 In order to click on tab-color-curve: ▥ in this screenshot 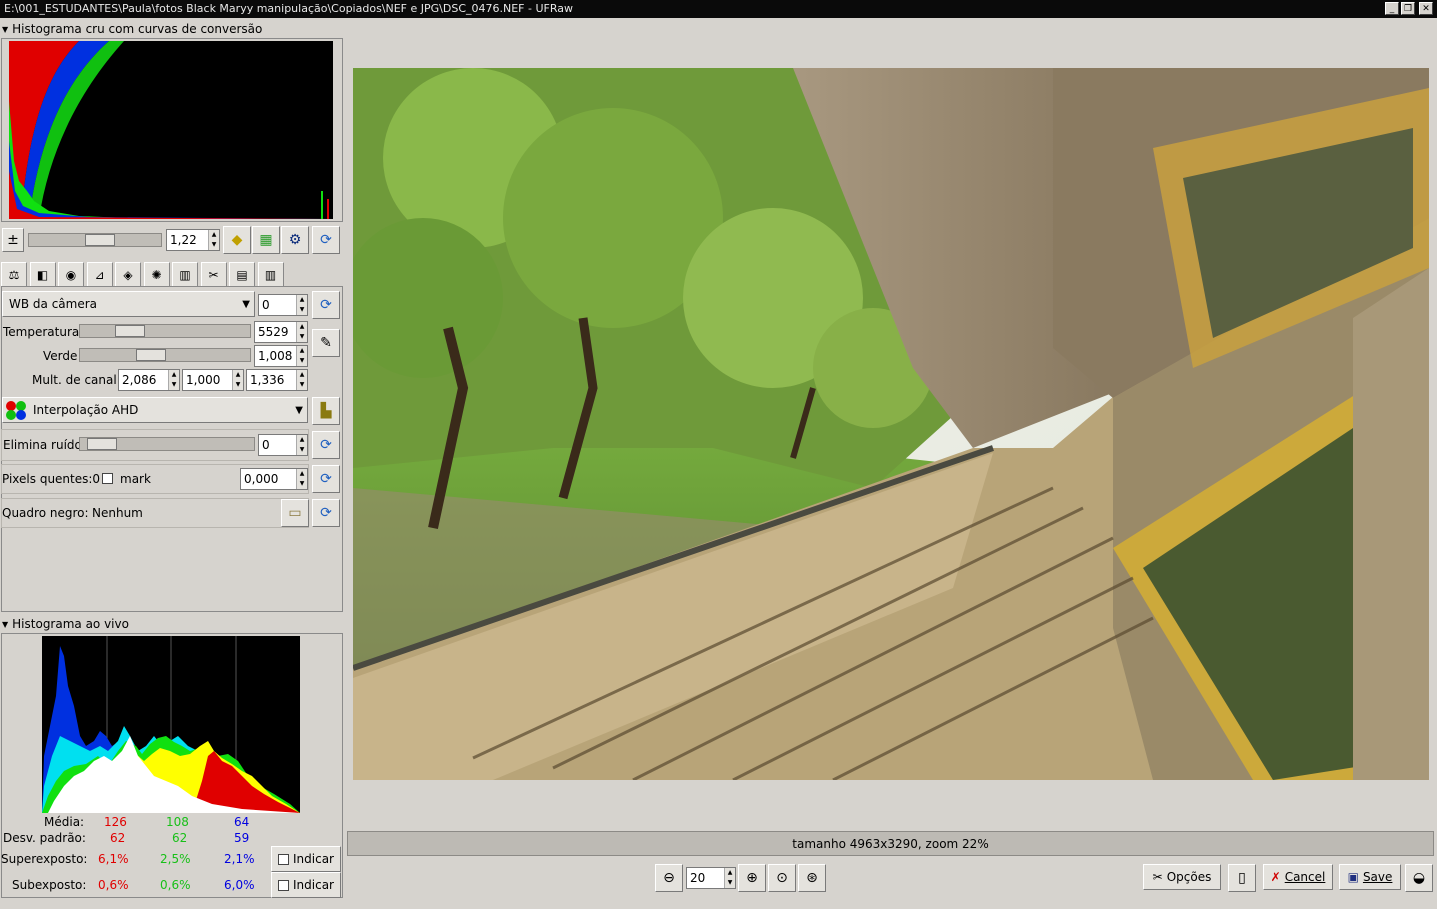, I will do `click(185, 274)`.